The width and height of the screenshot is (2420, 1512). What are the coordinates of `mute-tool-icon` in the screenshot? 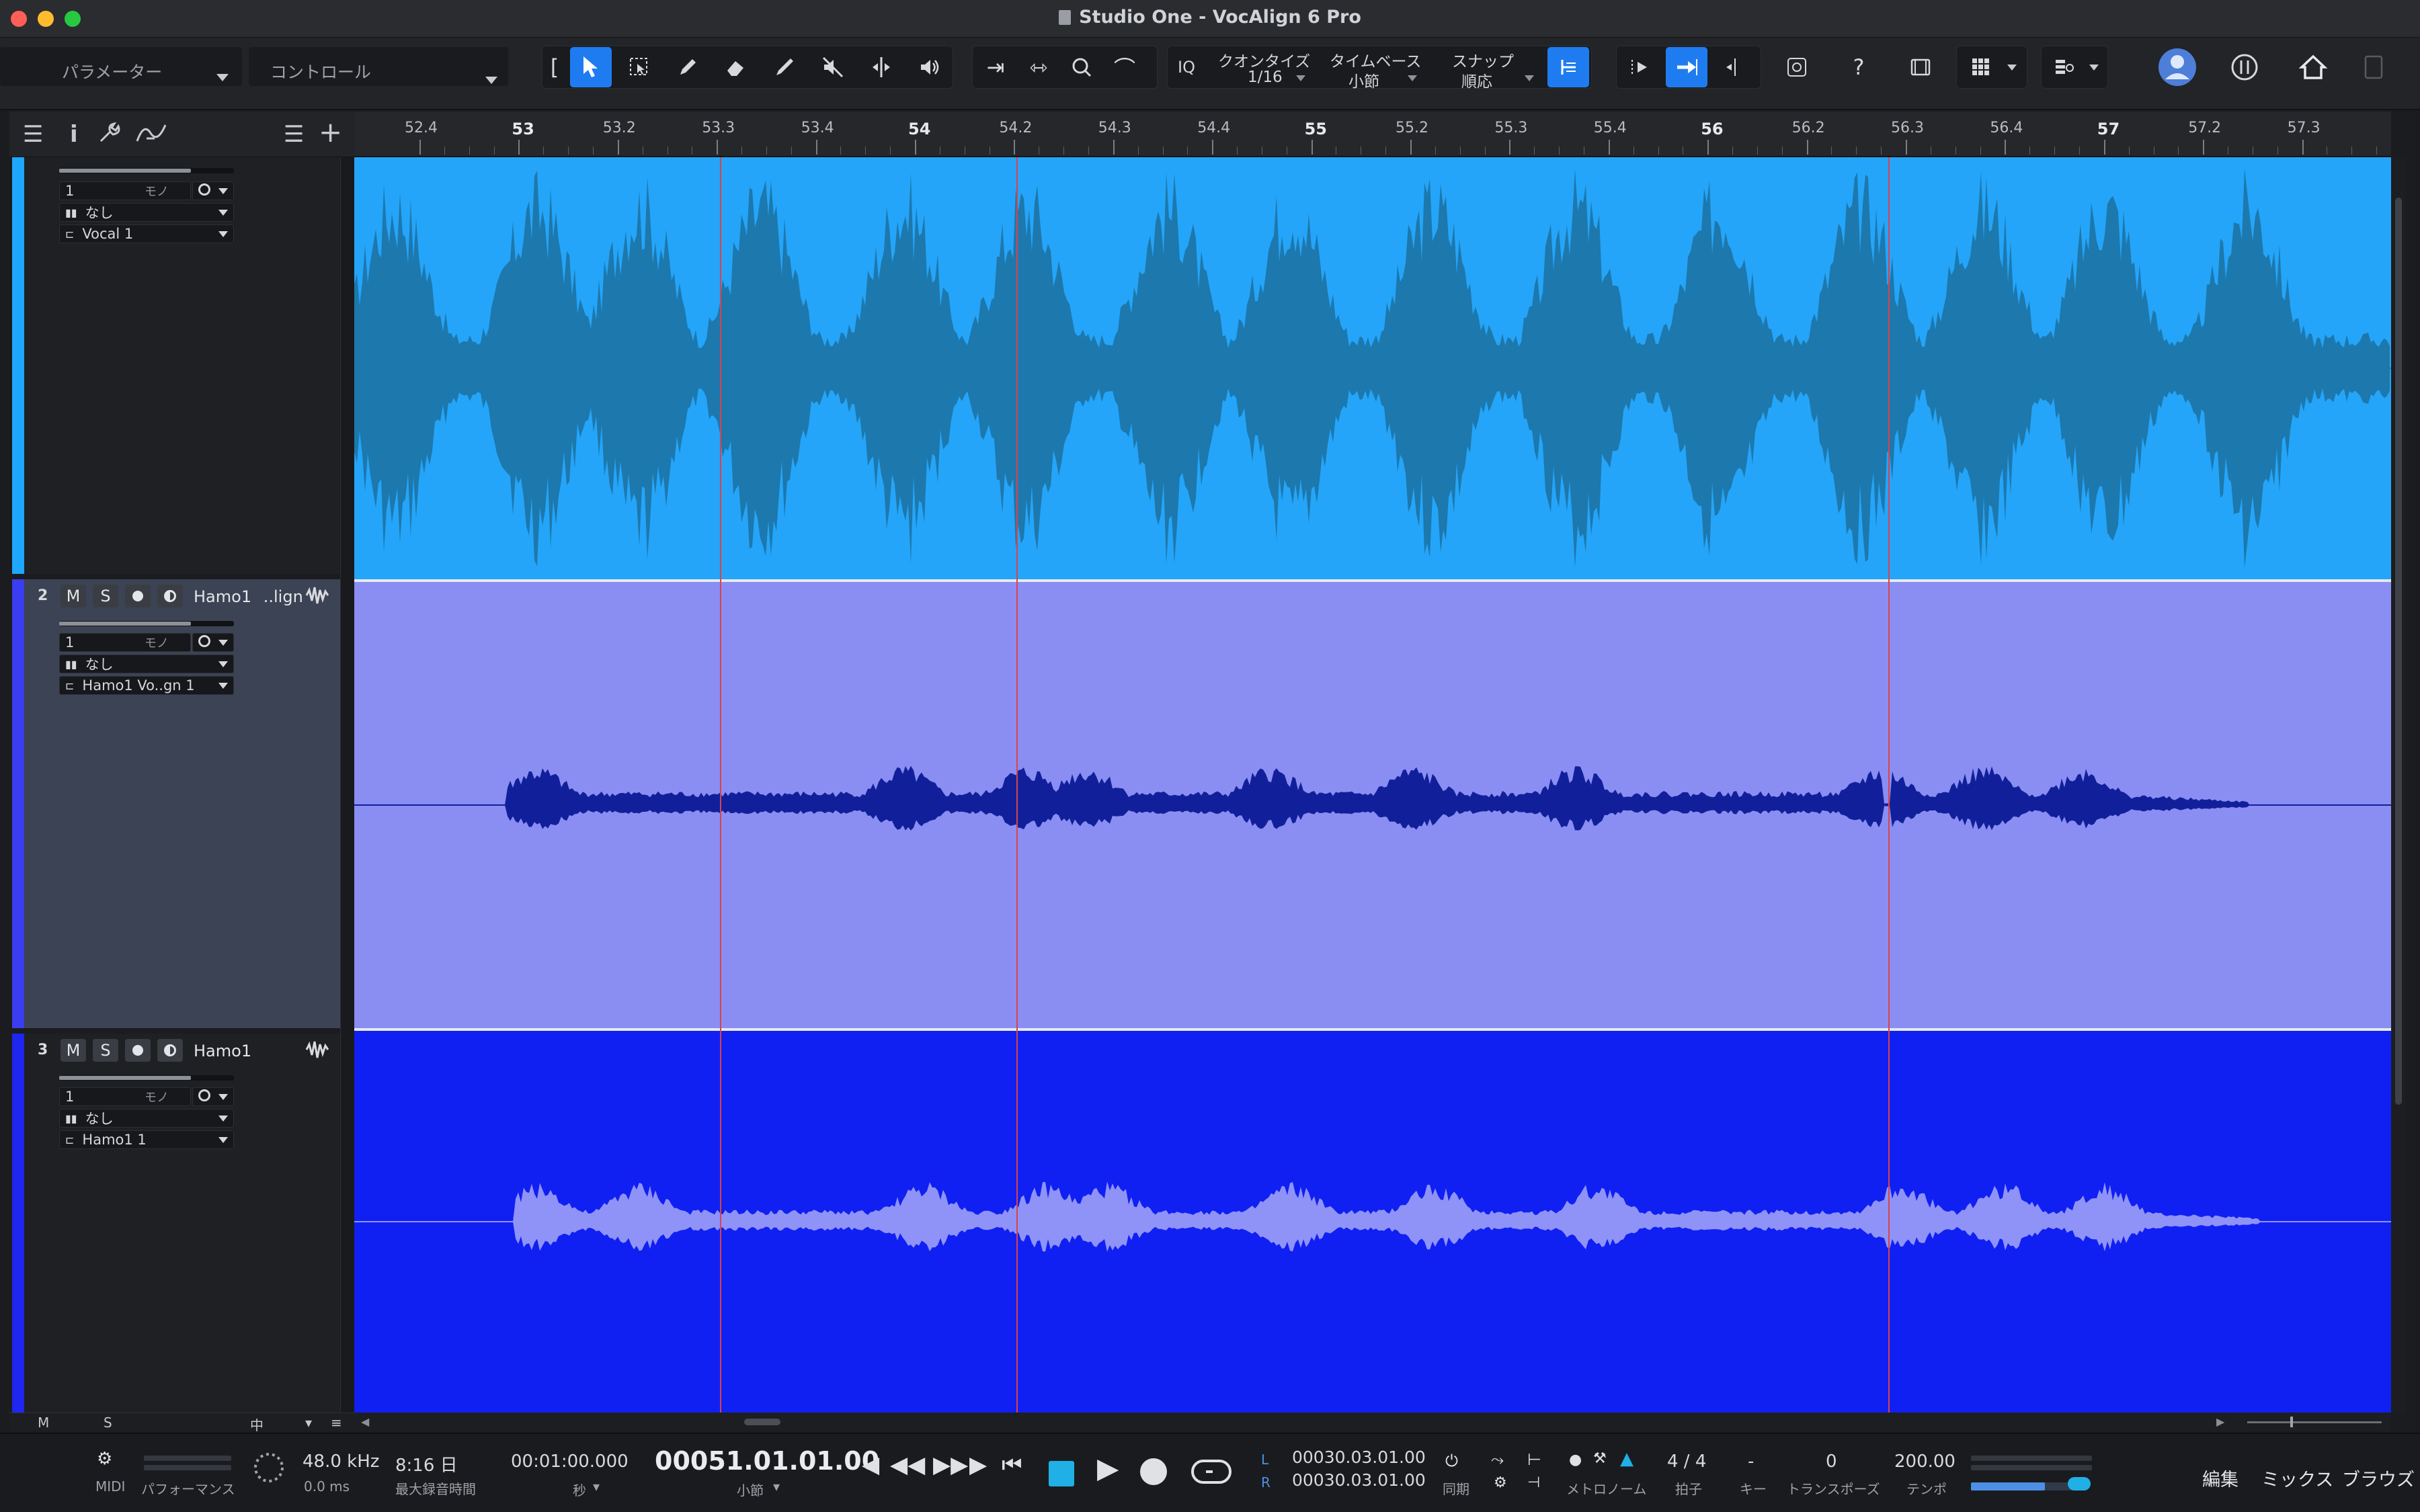 It's located at (833, 67).